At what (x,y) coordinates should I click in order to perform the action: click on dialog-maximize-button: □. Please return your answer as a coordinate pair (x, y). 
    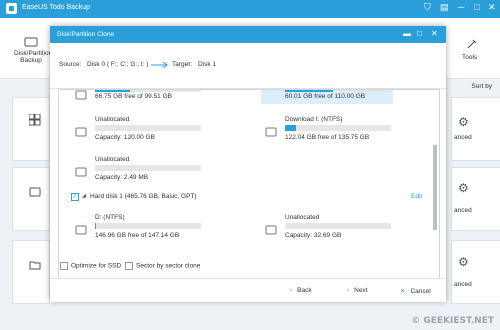
    Looking at the image, I should click on (419, 33).